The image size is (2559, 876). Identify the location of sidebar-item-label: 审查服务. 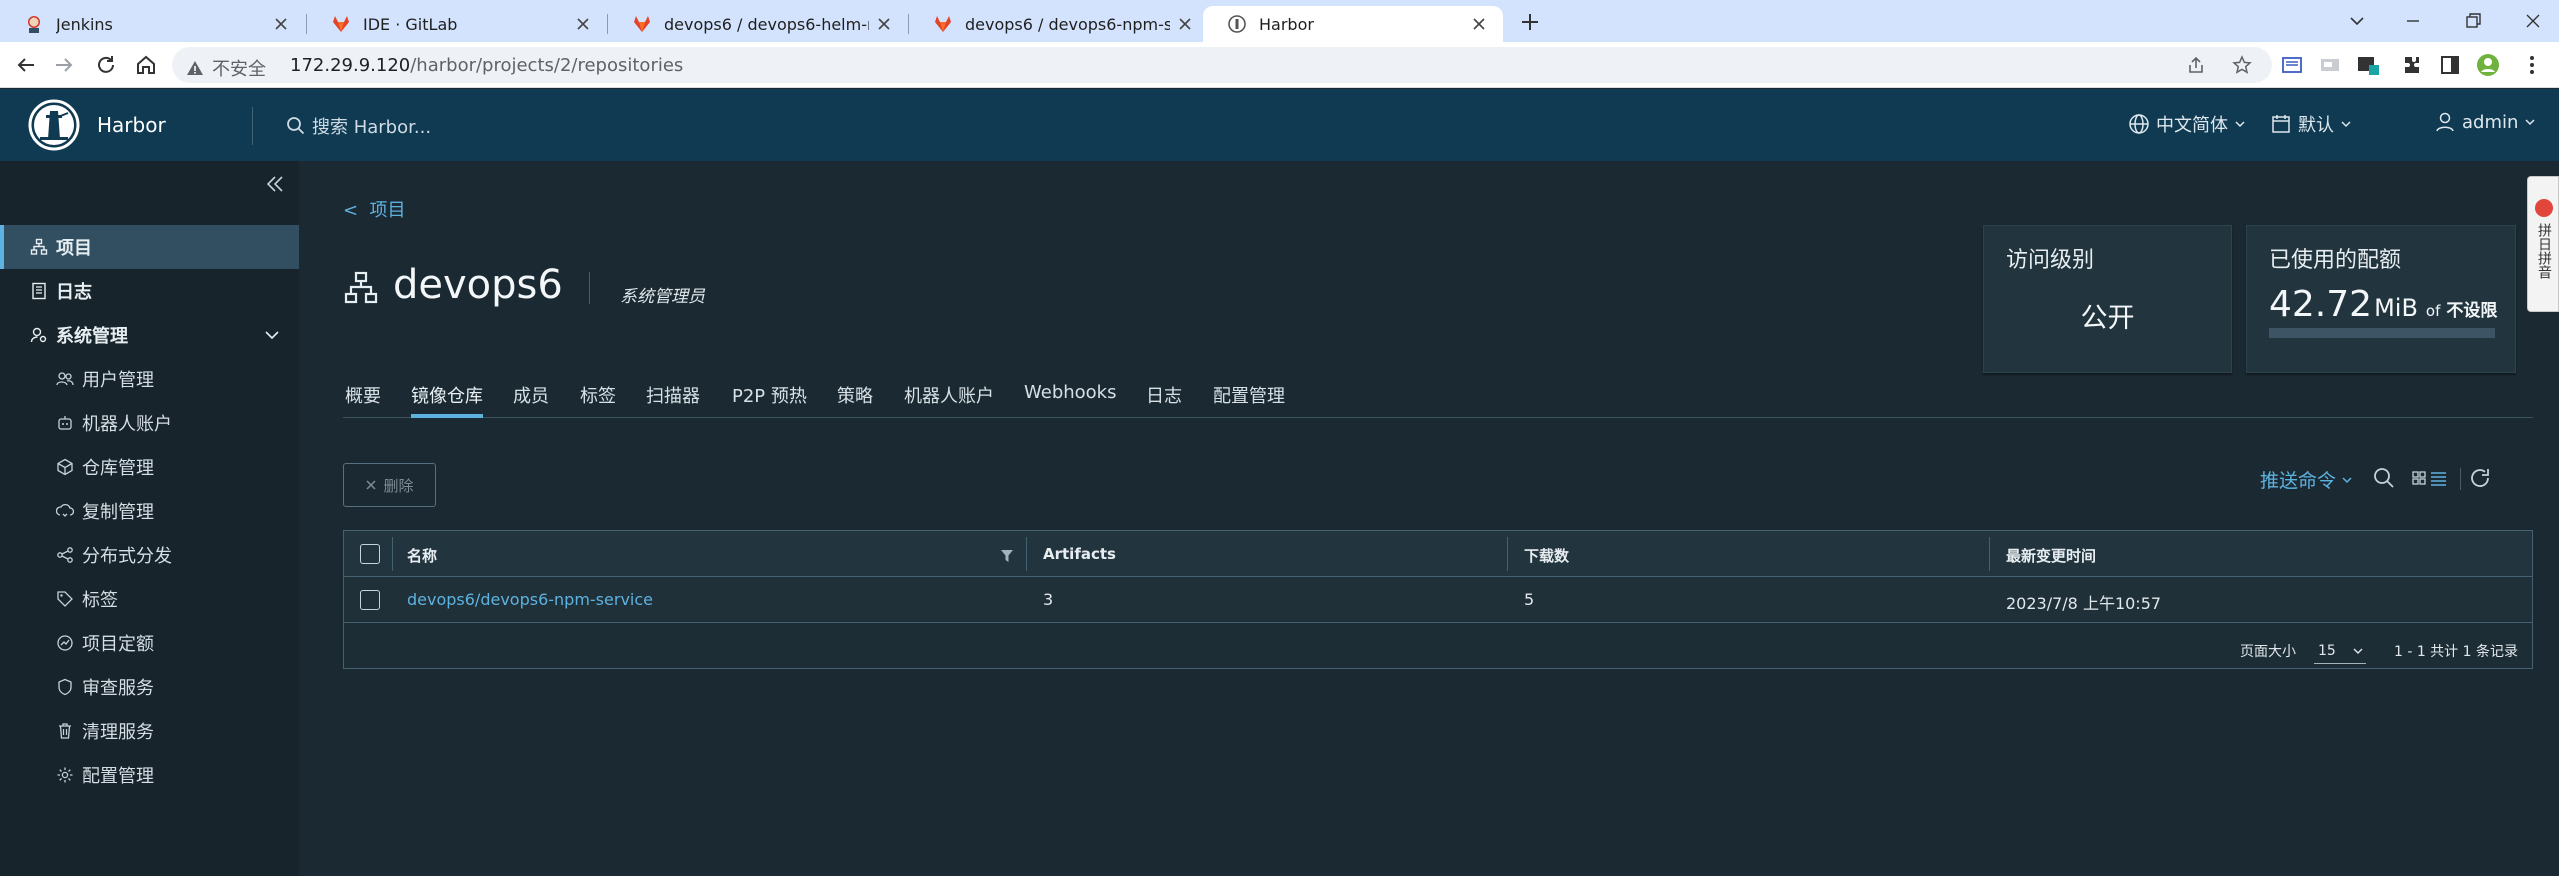
(118, 688).